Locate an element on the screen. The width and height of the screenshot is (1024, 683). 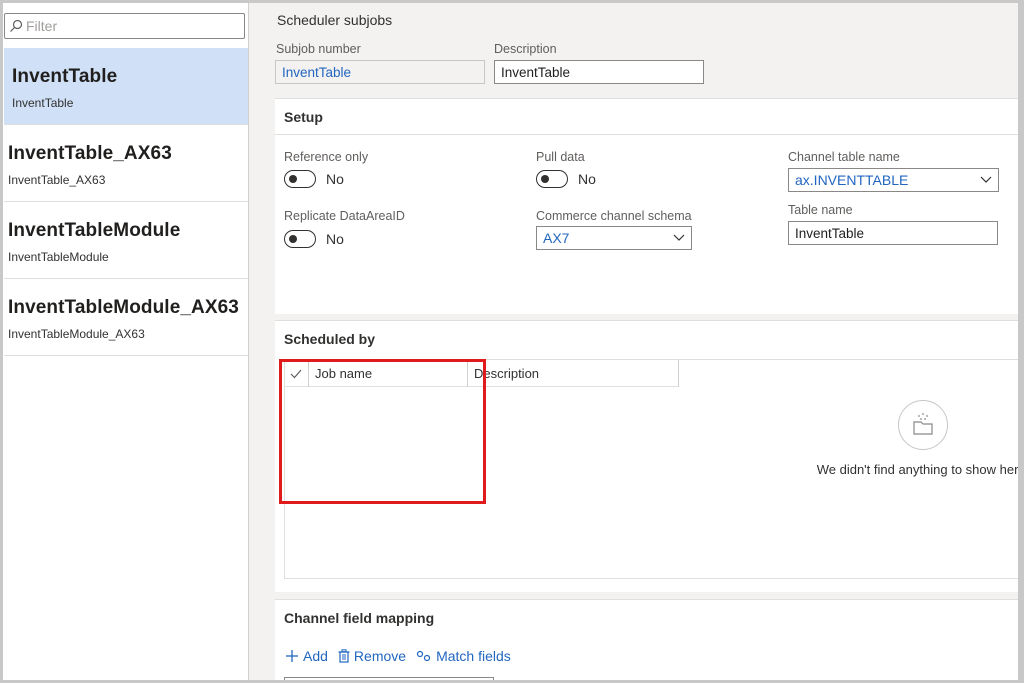
list-item: InventTable_AX63 InventTable_AX63 is located at coordinates (126, 163).